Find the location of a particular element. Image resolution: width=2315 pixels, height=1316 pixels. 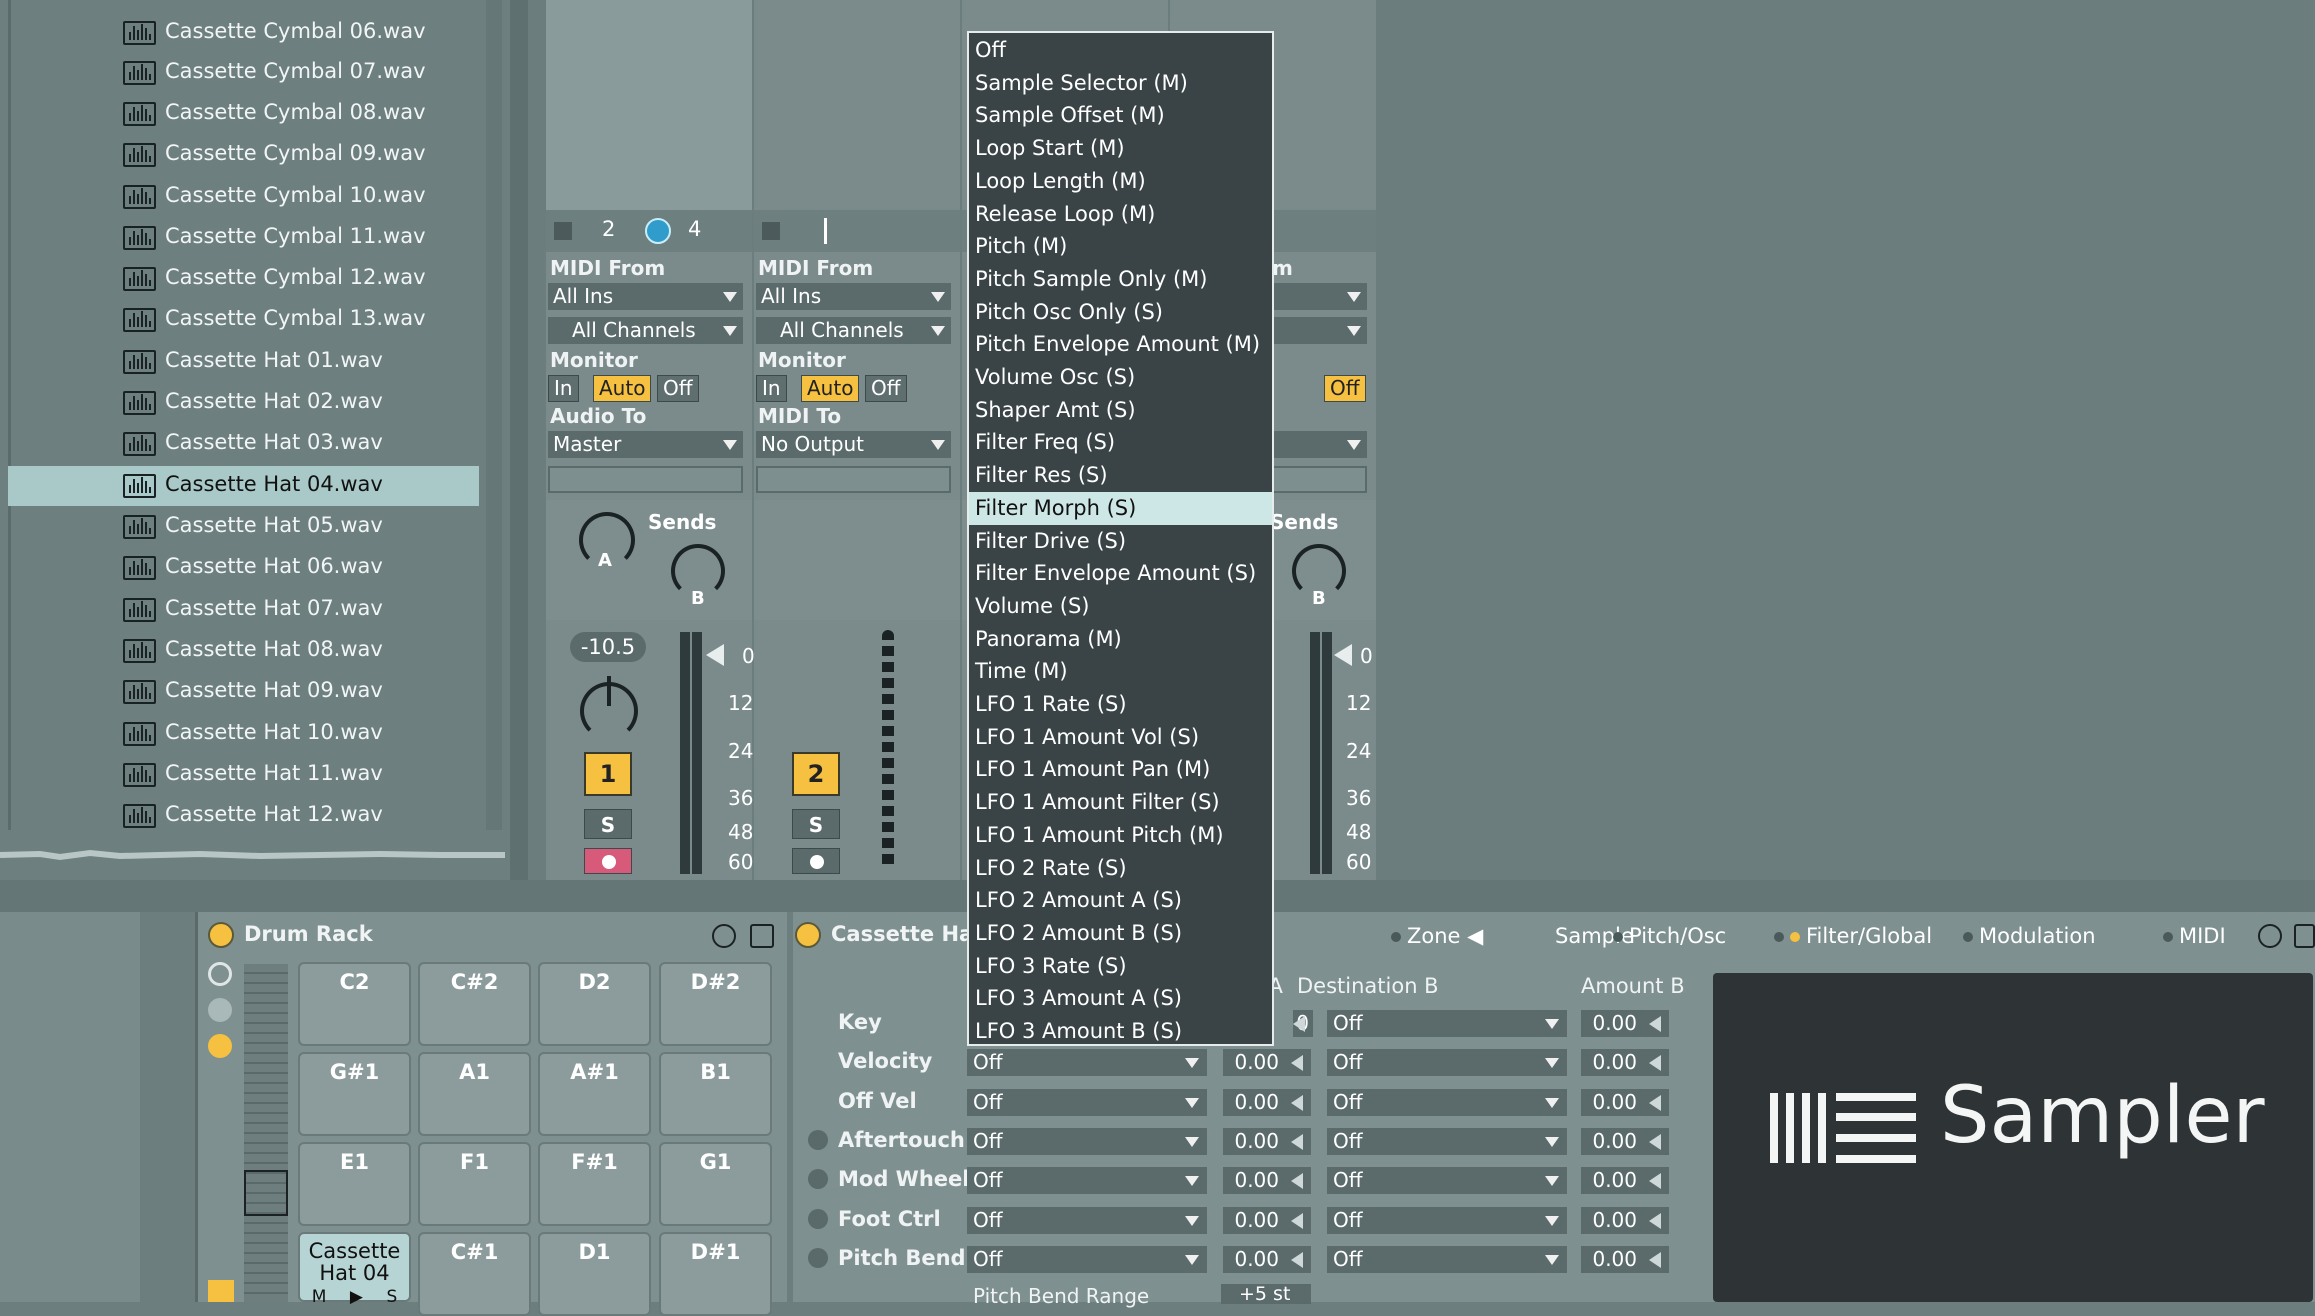

browser-scrollbar is located at coordinates (735, 415).